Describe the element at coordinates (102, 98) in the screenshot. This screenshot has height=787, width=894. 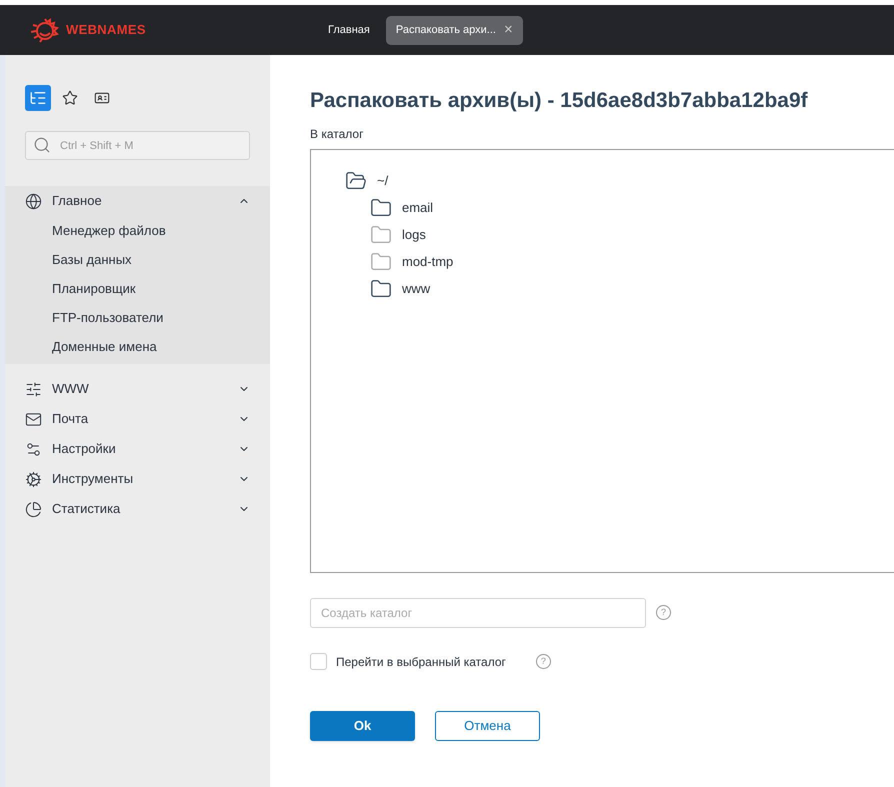
I see `badge-icon` at that location.